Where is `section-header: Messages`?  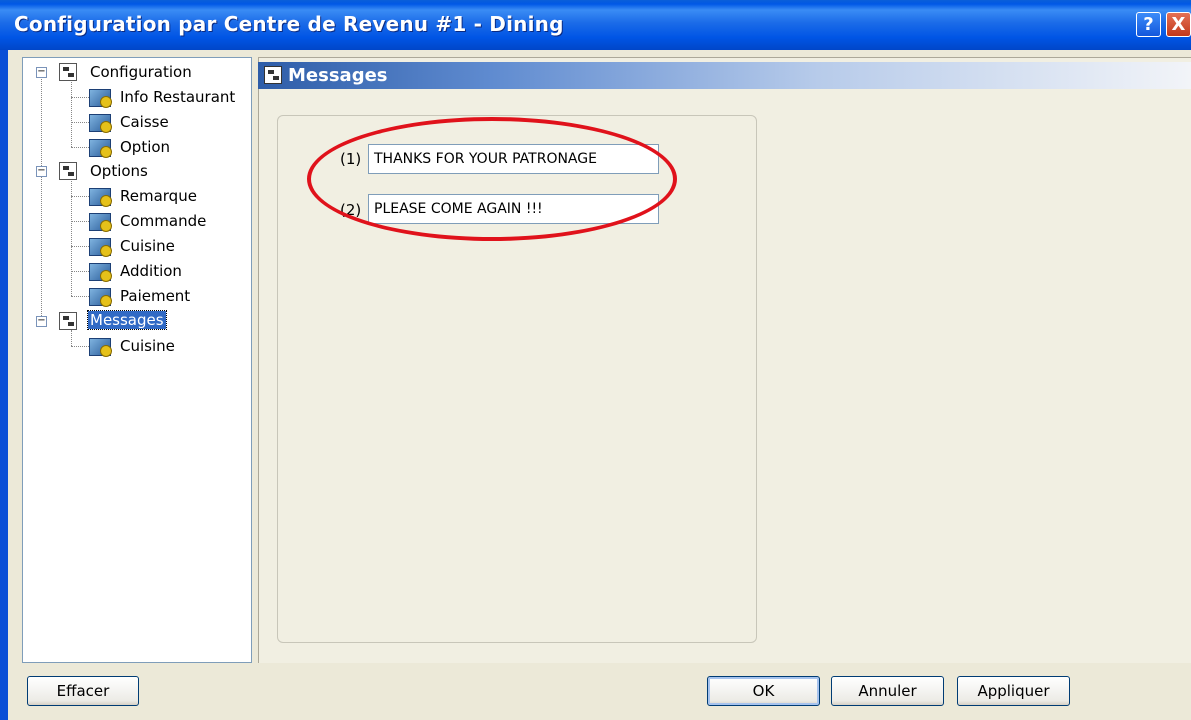
section-header: Messages is located at coordinates (724, 75).